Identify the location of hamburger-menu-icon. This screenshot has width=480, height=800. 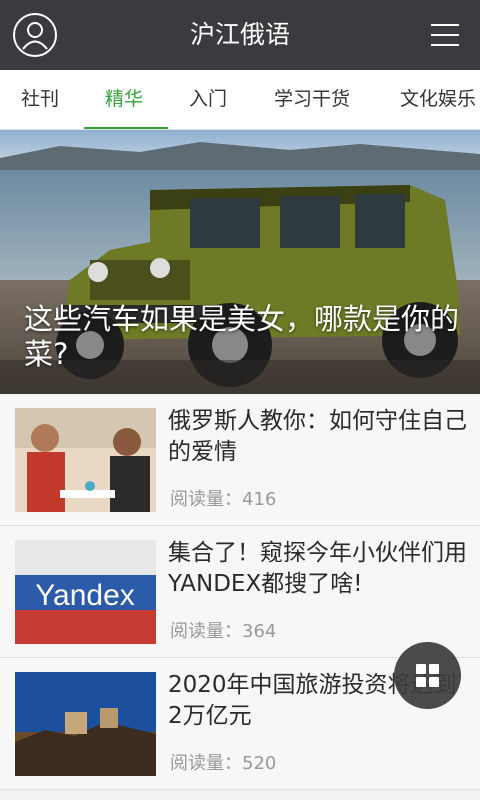
(445, 35).